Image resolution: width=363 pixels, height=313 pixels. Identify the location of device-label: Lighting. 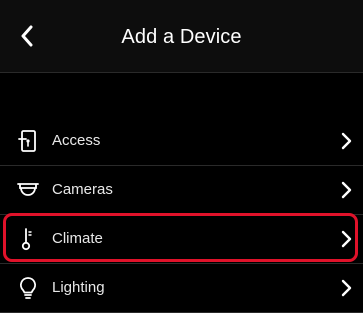
(78, 287).